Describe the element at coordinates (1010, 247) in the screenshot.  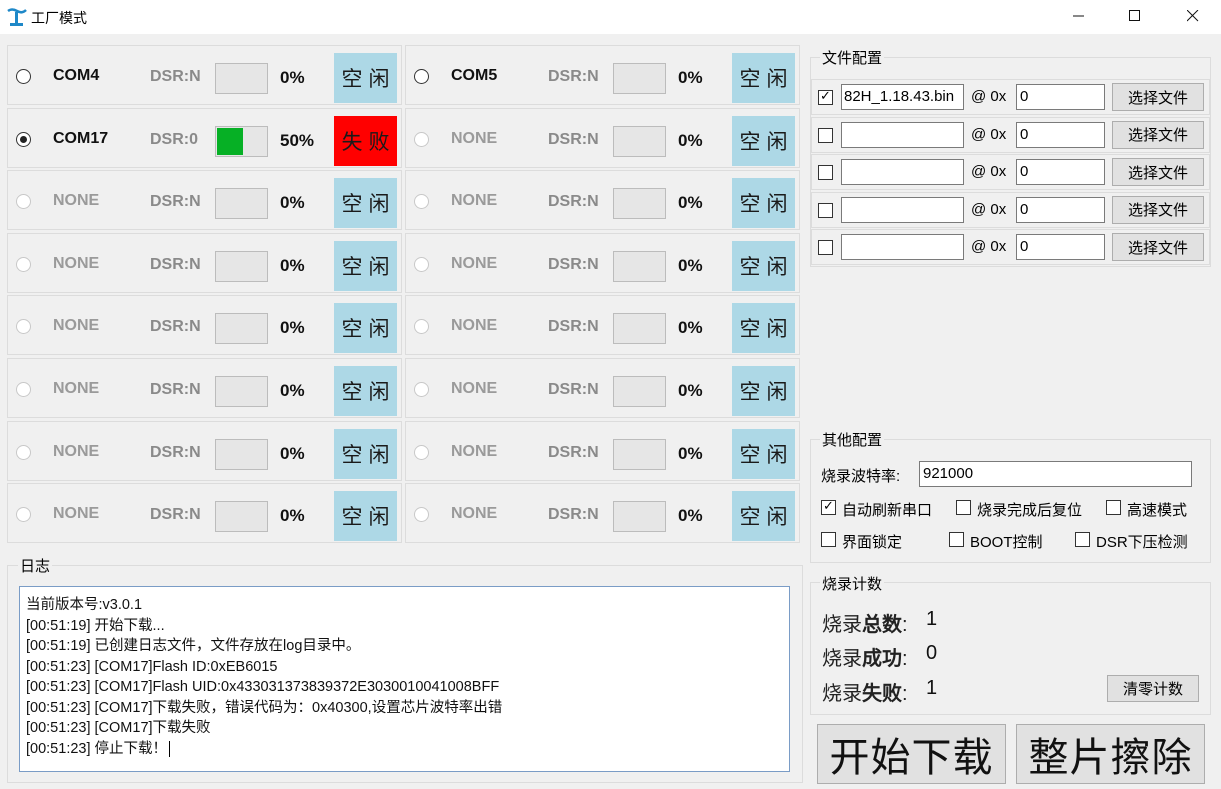
I see `file-row: ✓ @ 0x 0 选择文件` at that location.